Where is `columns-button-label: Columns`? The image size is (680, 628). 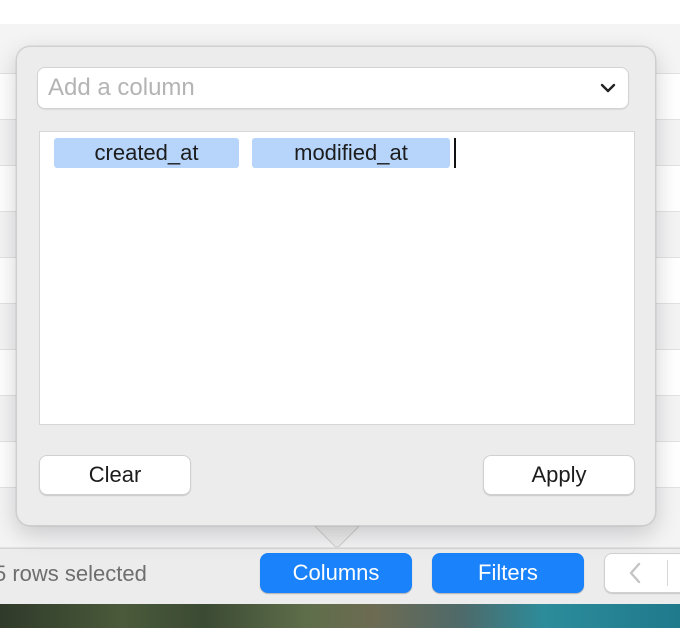 columns-button-label: Columns is located at coordinates (336, 572).